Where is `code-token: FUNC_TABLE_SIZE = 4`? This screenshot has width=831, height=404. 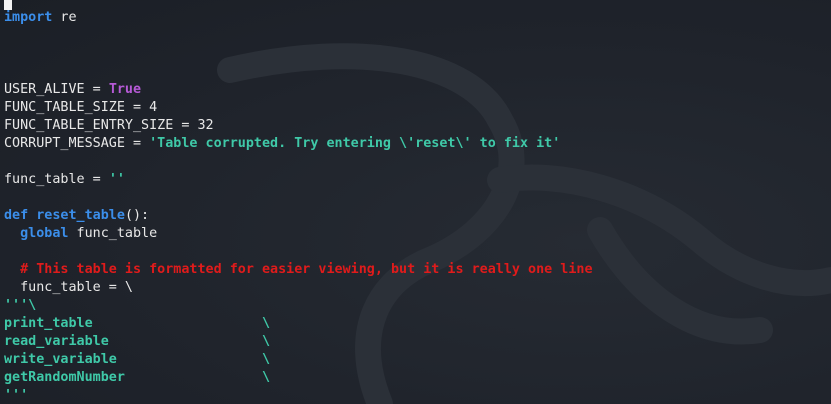
code-token: FUNC_TABLE_SIZE = 4 is located at coordinates (81, 107).